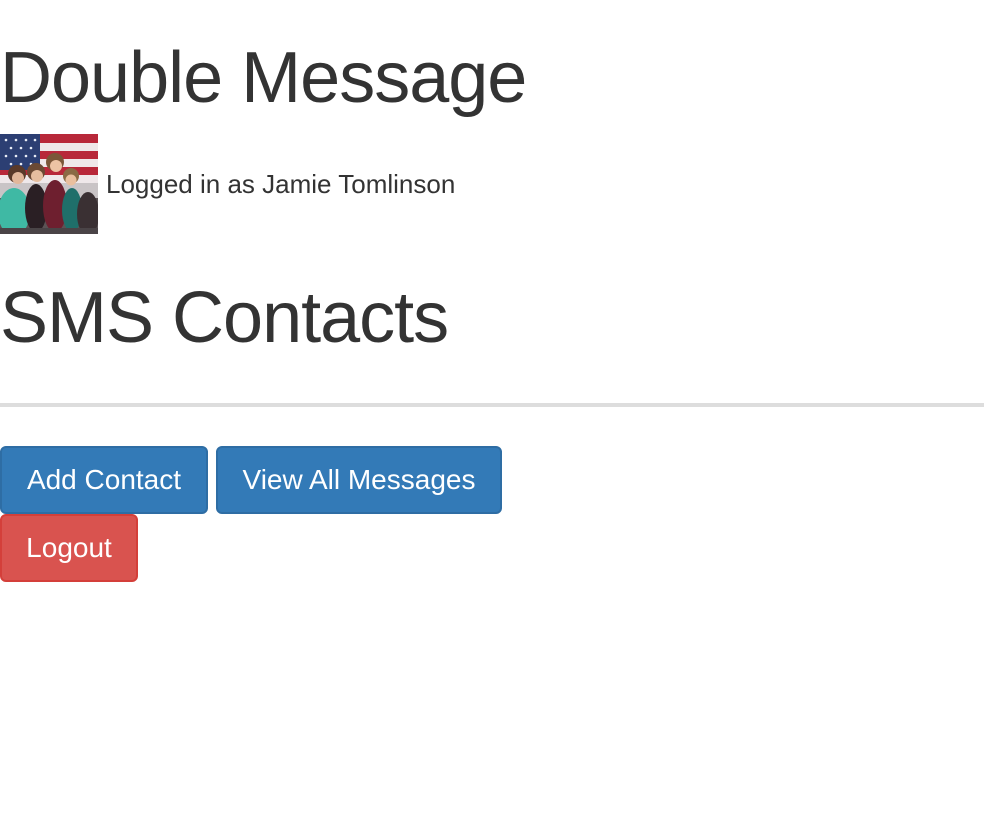 The width and height of the screenshot is (984, 832). What do you see at coordinates (281, 184) in the screenshot?
I see `logged-in-text: Logged in as Jamie Tomlinson` at bounding box center [281, 184].